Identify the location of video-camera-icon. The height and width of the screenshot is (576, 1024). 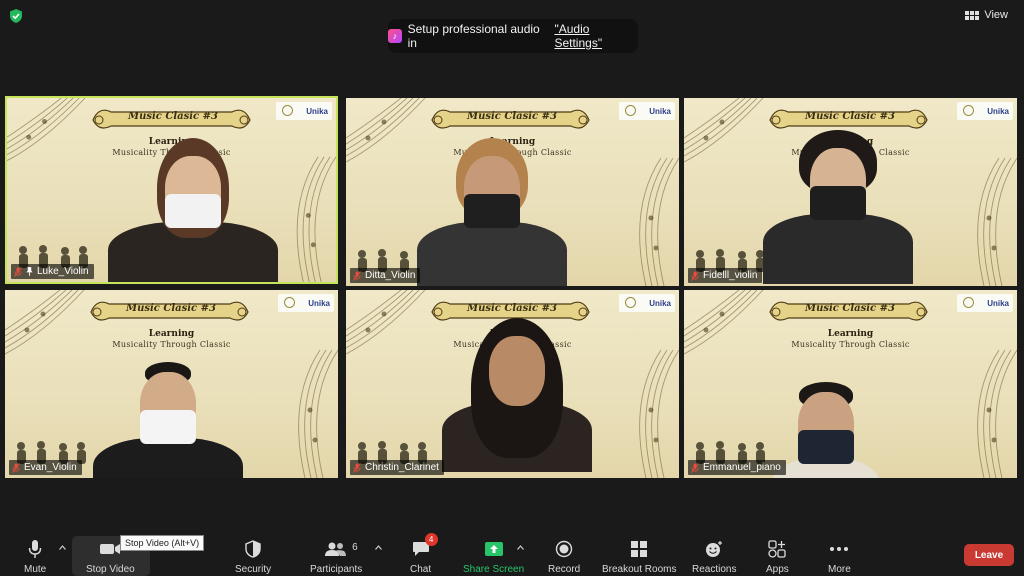
(110, 549).